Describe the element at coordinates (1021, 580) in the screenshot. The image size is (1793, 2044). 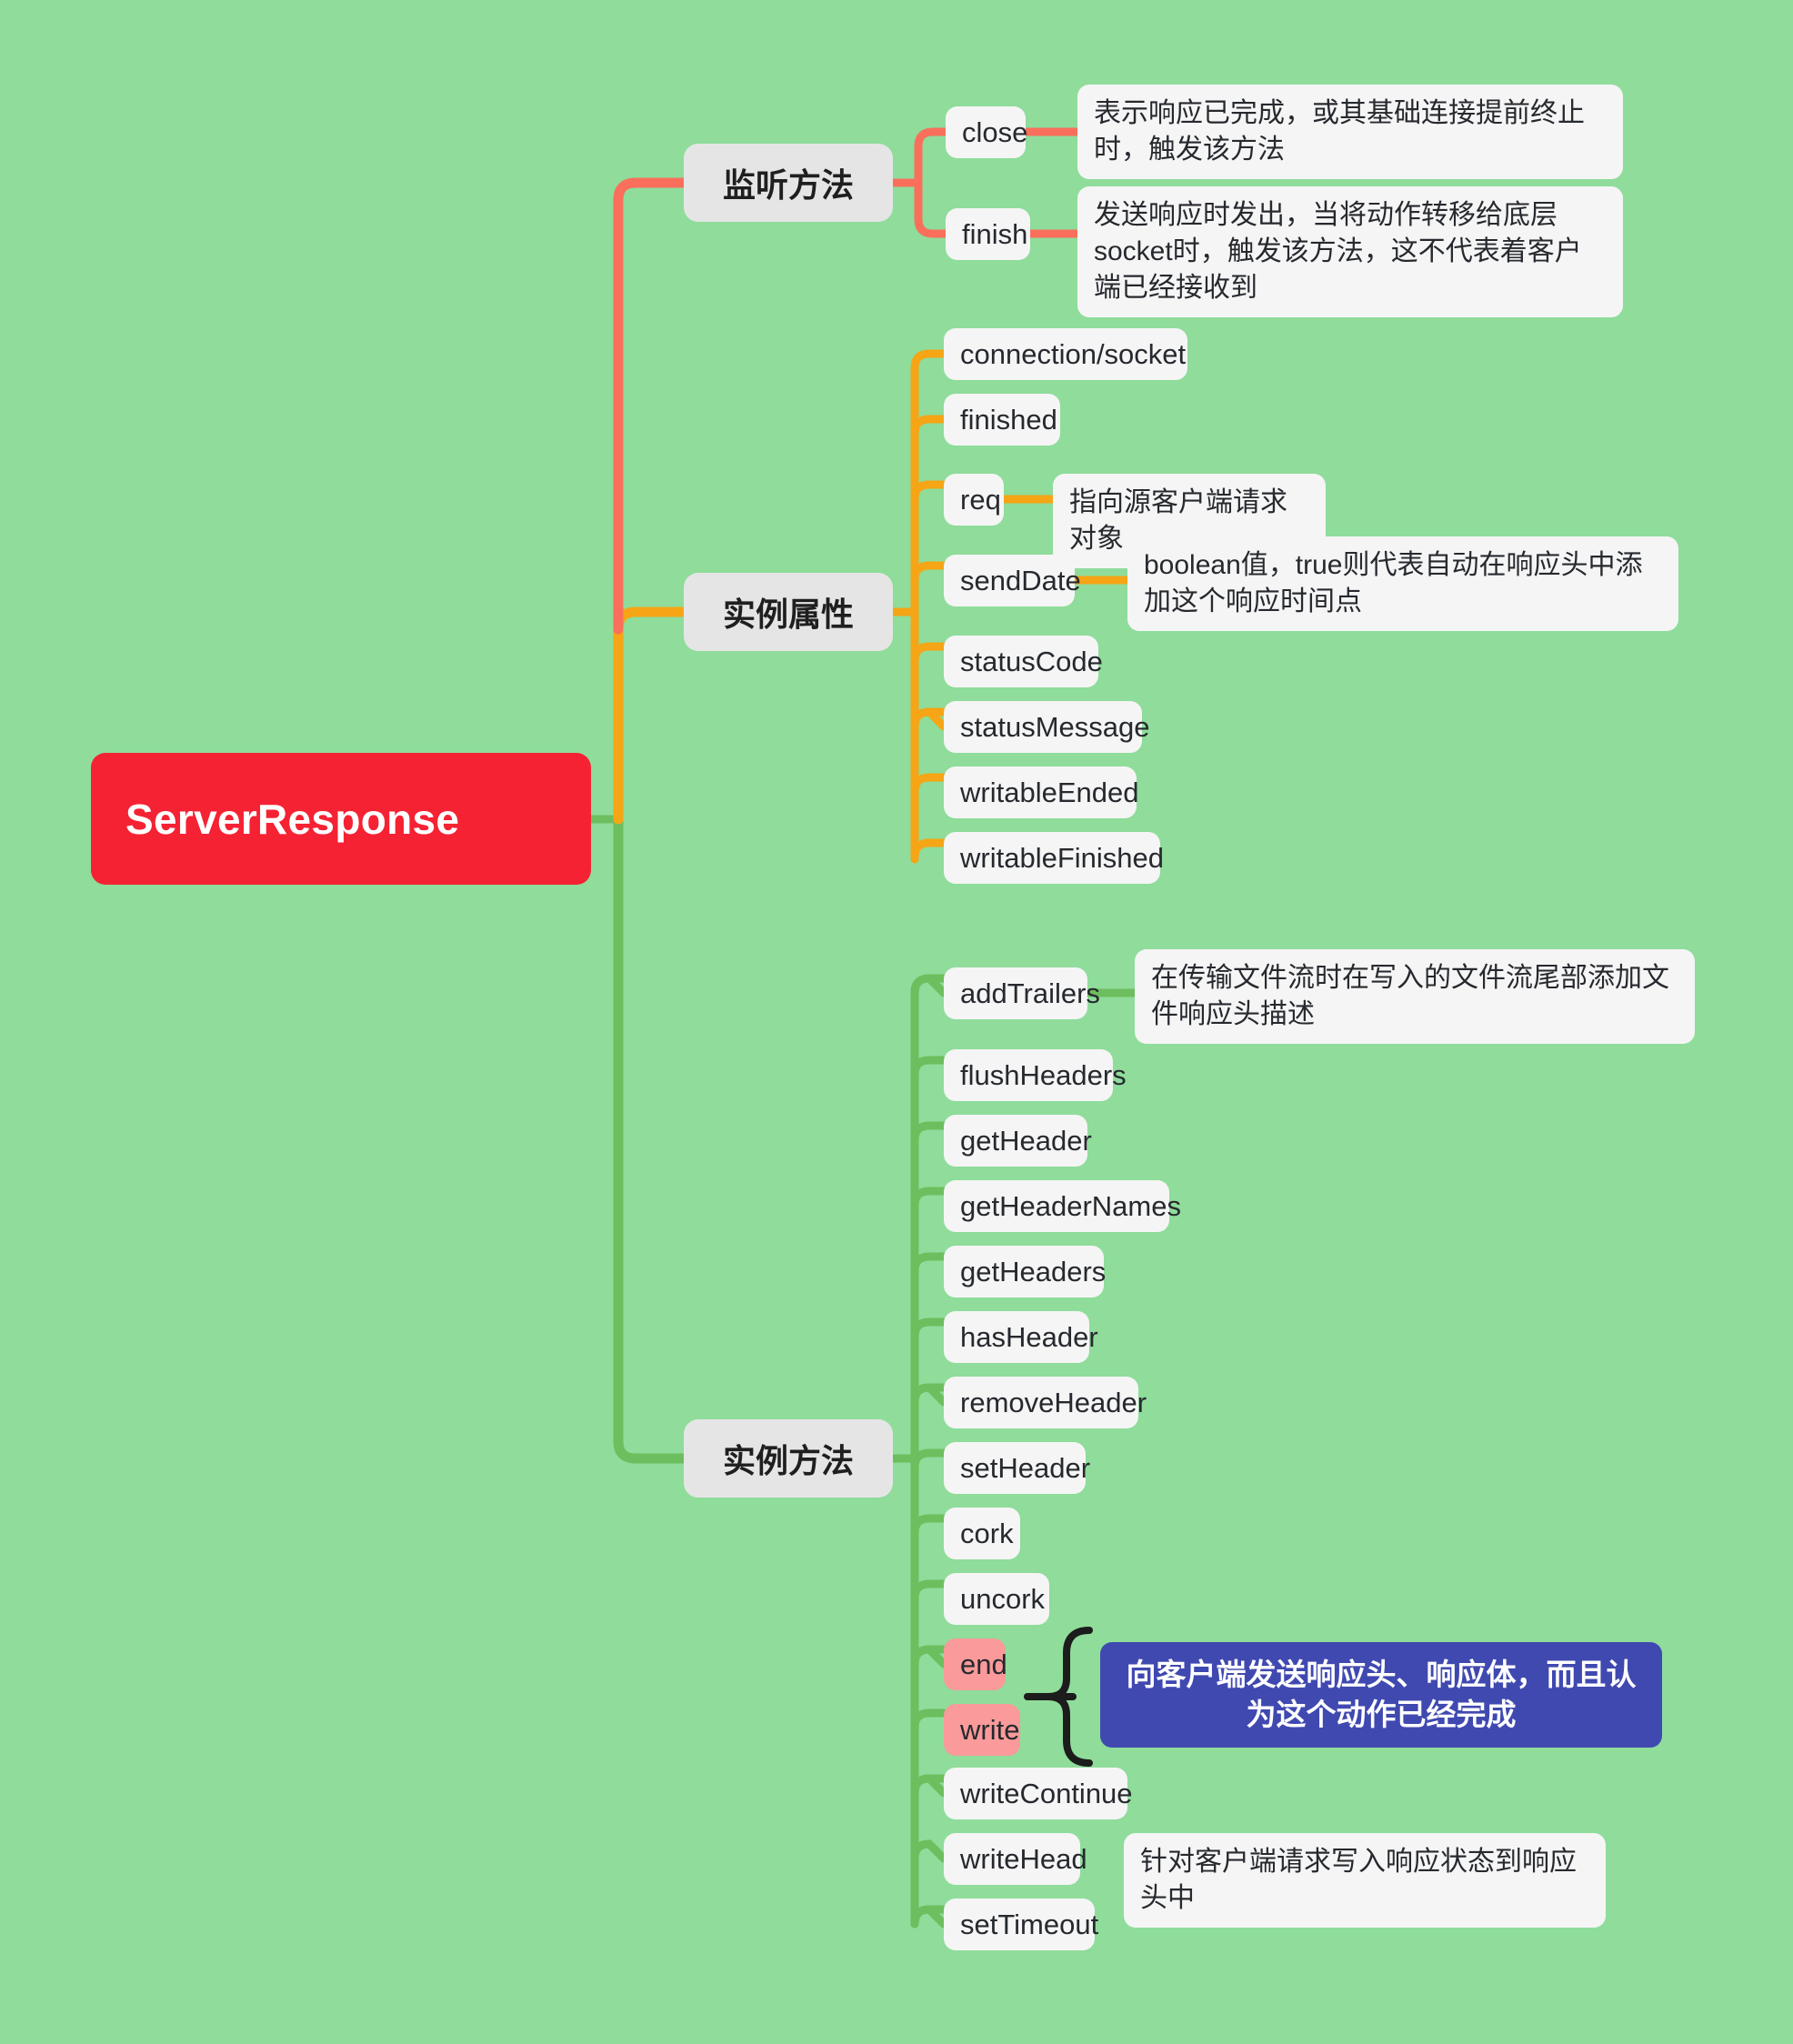
I see `leaf-senddate-label: sendDate` at that location.